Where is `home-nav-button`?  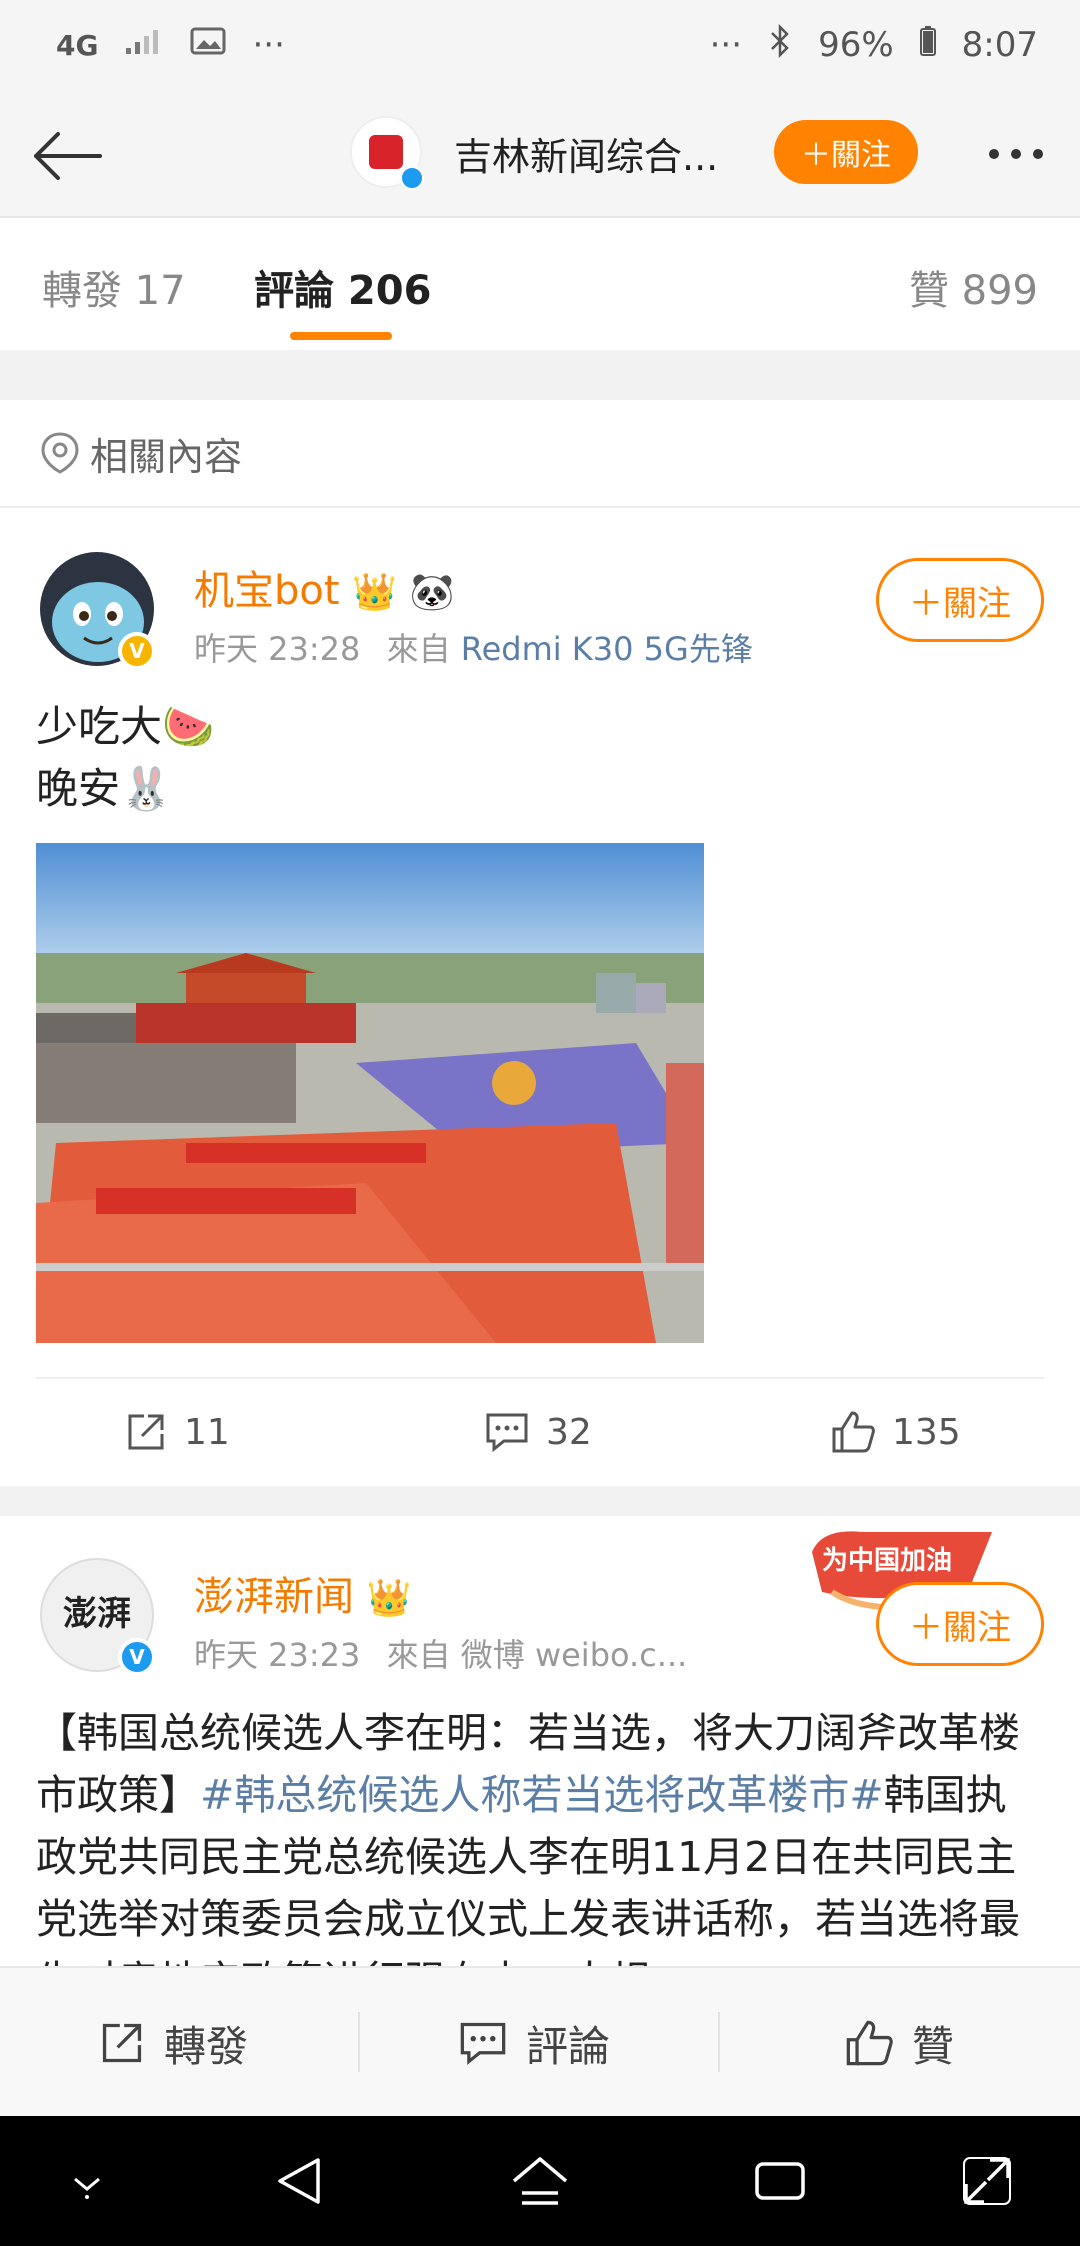
home-nav-button is located at coordinates (540, 2181).